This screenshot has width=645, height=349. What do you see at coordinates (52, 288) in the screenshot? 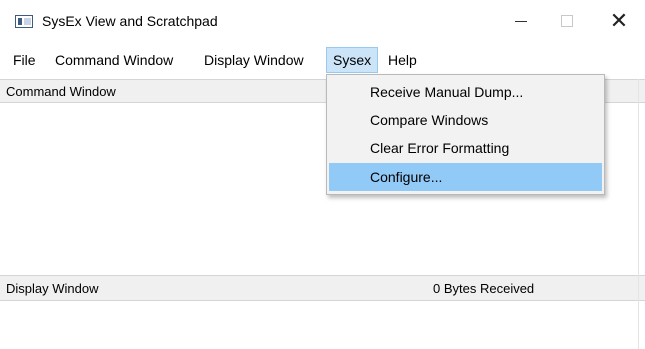
I see `display-window-title: Display Window` at bounding box center [52, 288].